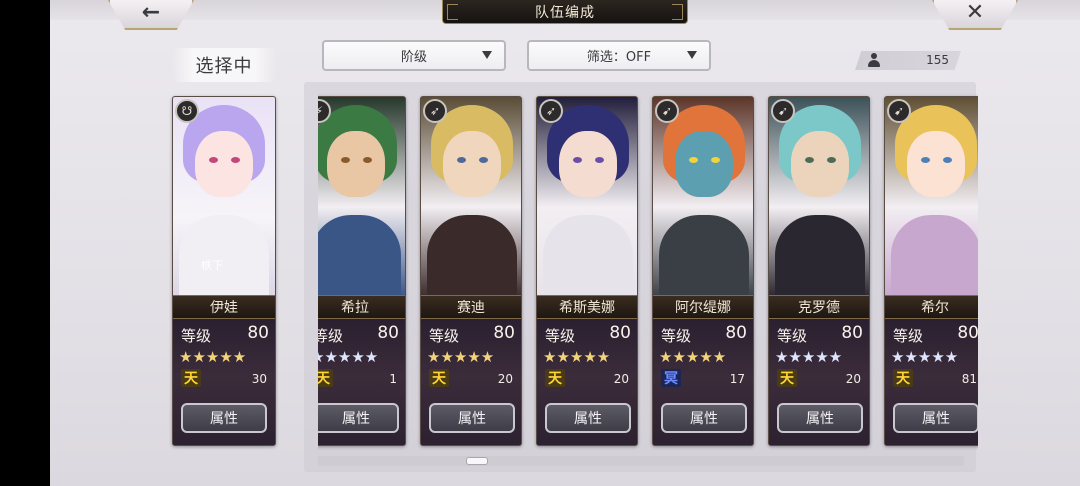 The width and height of the screenshot is (1080, 486). What do you see at coordinates (224, 382) in the screenshot?
I see `character-stats: 等级 80 ★★★★★ 天 30 属性` at bounding box center [224, 382].